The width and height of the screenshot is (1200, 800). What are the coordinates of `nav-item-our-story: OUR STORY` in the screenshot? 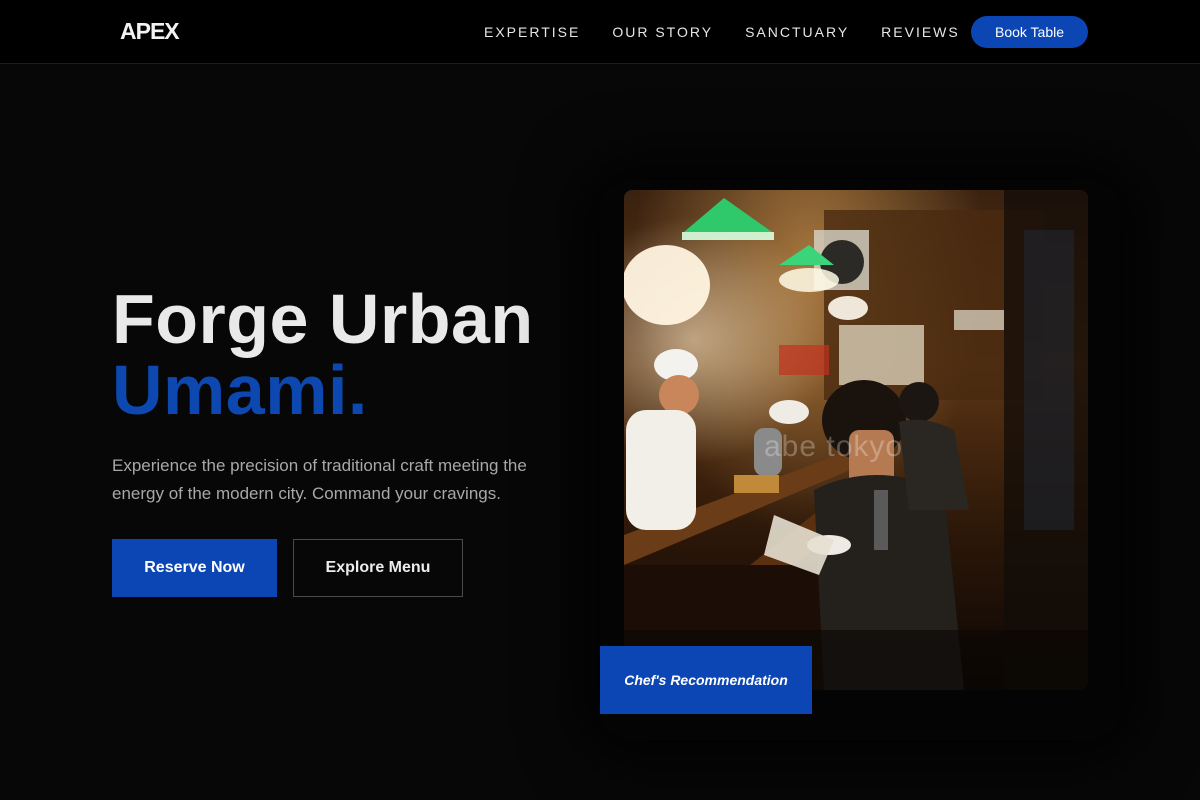 It's located at (662, 32).